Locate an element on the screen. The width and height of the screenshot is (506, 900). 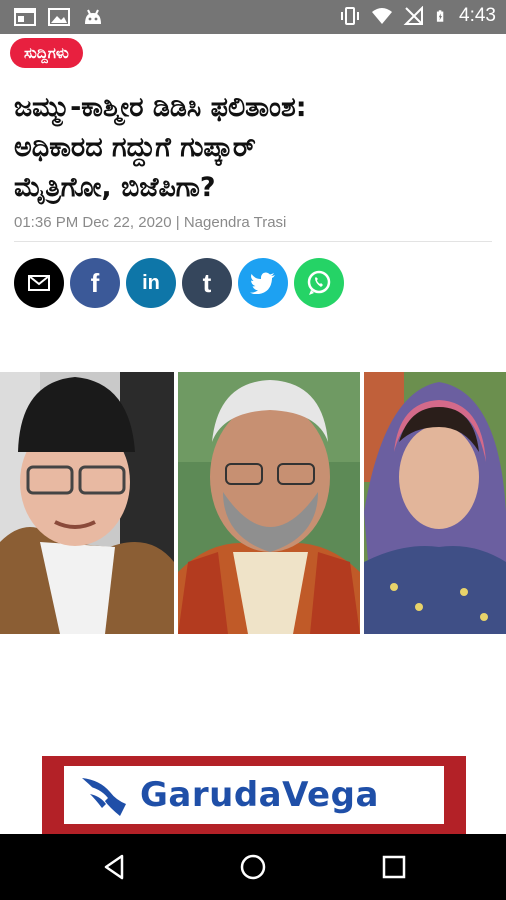
vibrate-icon is located at coordinates (350, 16).